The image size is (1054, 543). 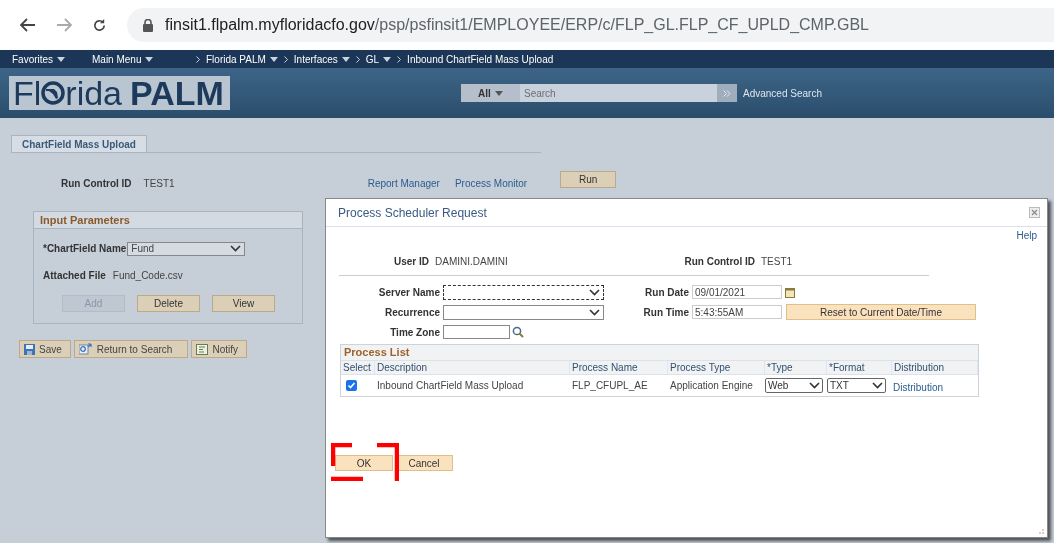 What do you see at coordinates (408, 292) in the screenshot?
I see `field-label: Server Name` at bounding box center [408, 292].